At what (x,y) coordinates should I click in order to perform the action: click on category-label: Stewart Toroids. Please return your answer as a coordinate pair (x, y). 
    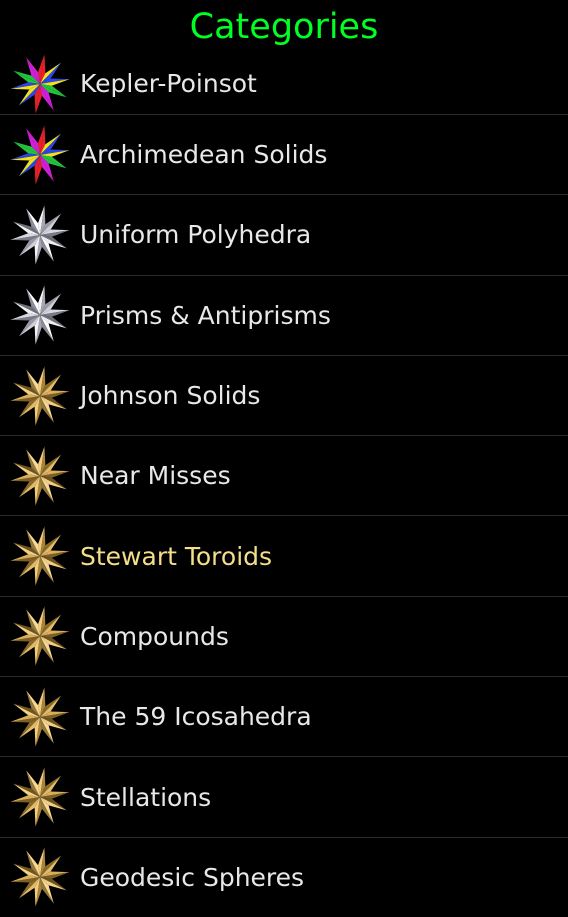
    Looking at the image, I should click on (176, 556).